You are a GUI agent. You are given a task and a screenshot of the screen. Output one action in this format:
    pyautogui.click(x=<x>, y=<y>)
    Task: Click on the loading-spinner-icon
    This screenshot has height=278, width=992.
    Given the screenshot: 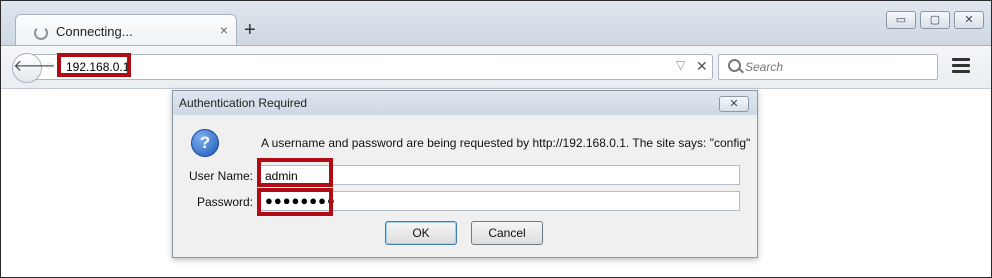 What is the action you would take?
    pyautogui.click(x=41, y=33)
    